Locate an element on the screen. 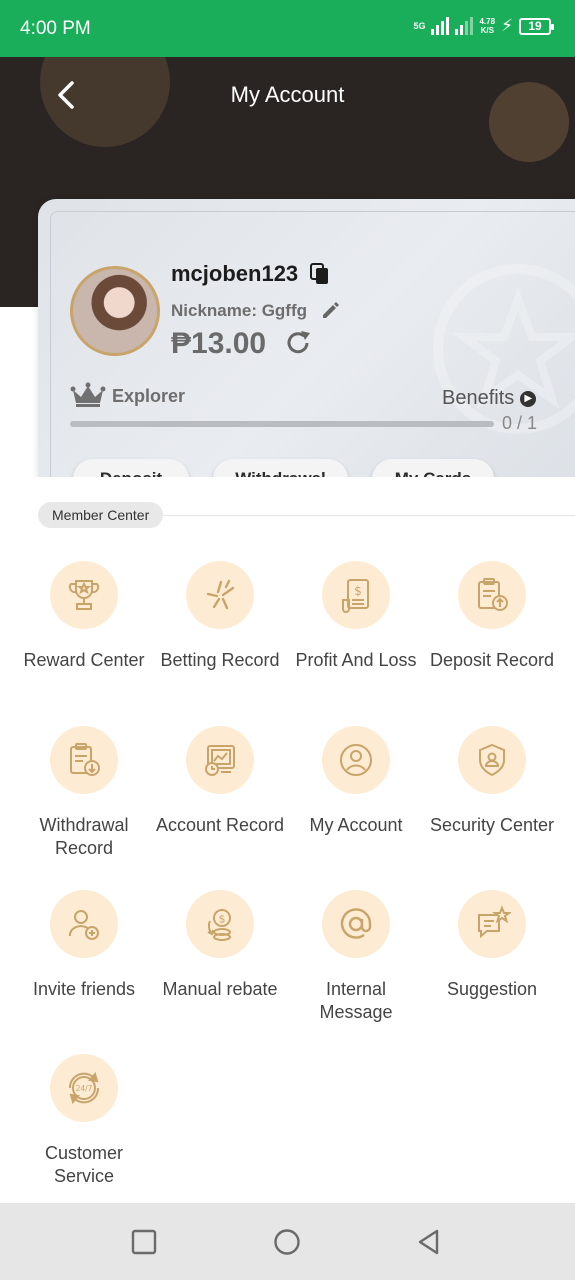  deposit-button: Deposit is located at coordinates (131, 468).